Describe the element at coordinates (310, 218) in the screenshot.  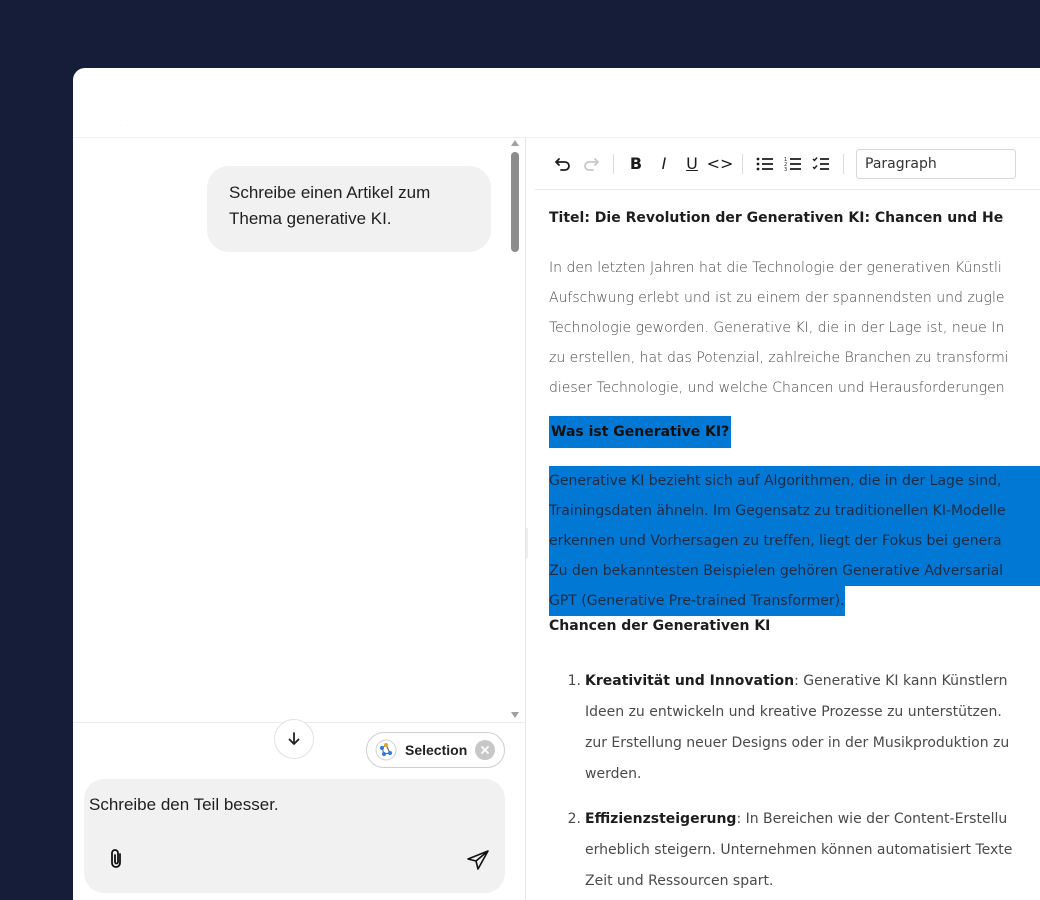
I see `user-message-line: Thema generative KI.` at that location.